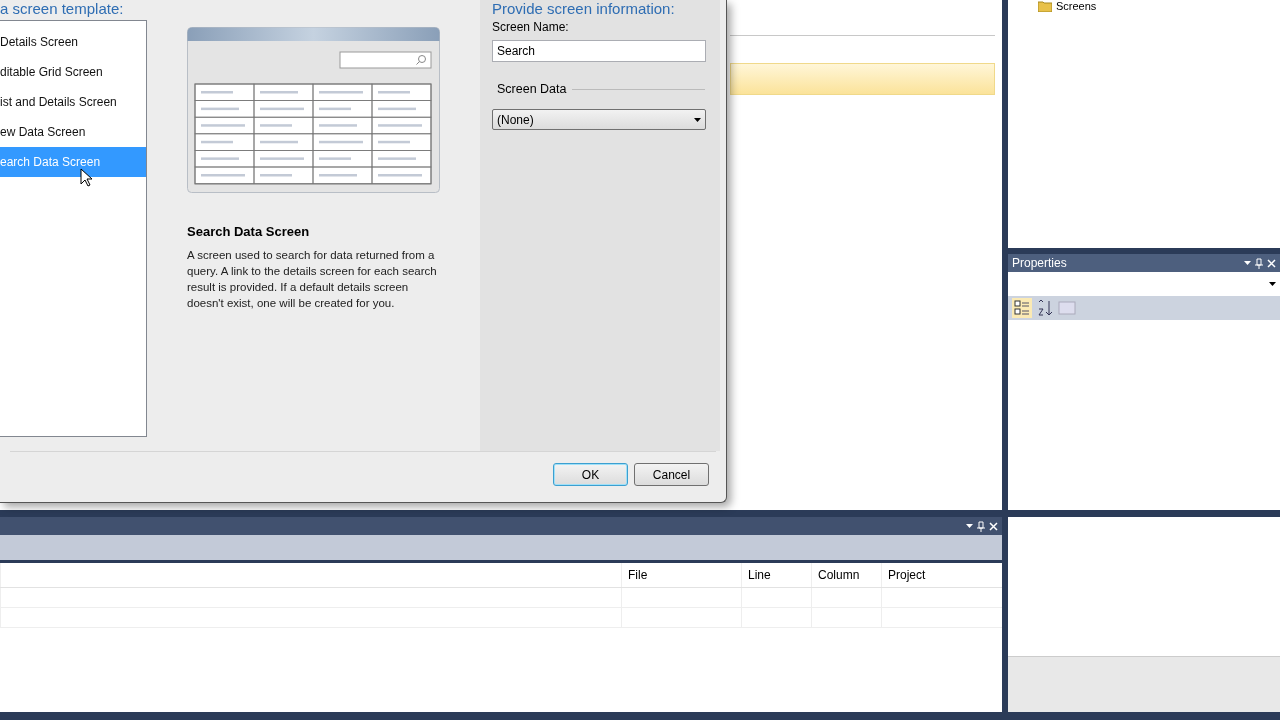 Image resolution: width=1280 pixels, height=720 pixels. What do you see at coordinates (532, 89) in the screenshot?
I see `group-label: Screen Data` at bounding box center [532, 89].